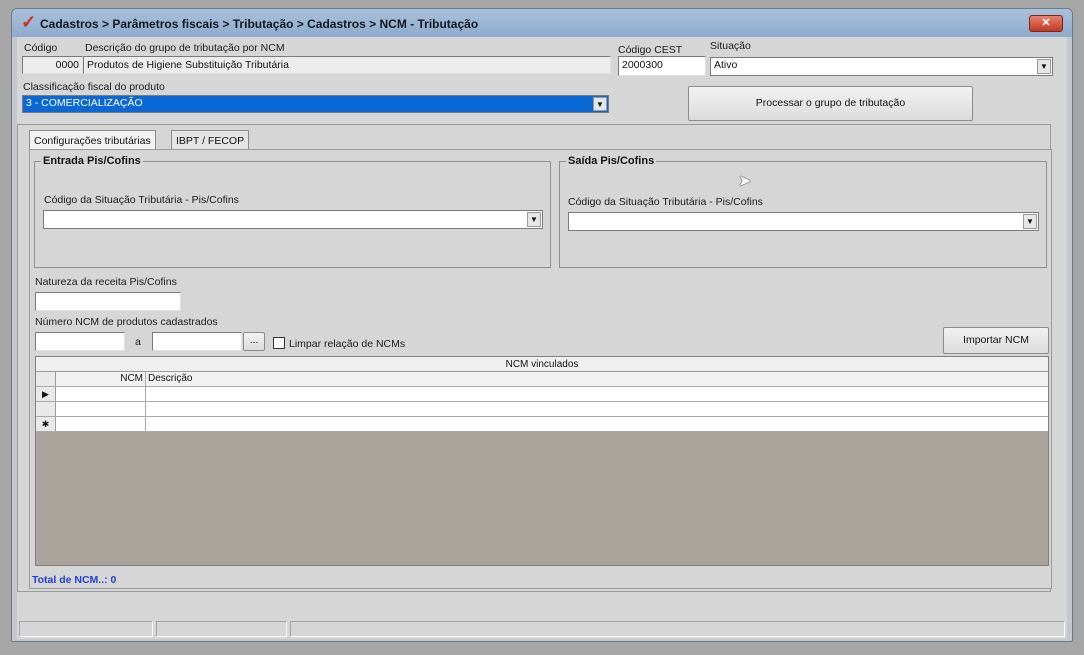 The height and width of the screenshot is (655, 1084). Describe the element at coordinates (94, 87) in the screenshot. I see `classificacao-label: Classificação fiscal do produto` at that location.